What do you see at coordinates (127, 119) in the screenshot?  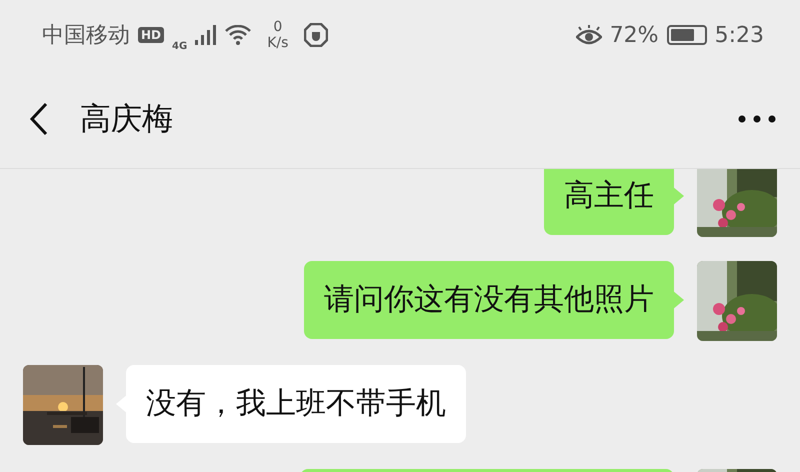 I see `contact-name: 高庆梅` at bounding box center [127, 119].